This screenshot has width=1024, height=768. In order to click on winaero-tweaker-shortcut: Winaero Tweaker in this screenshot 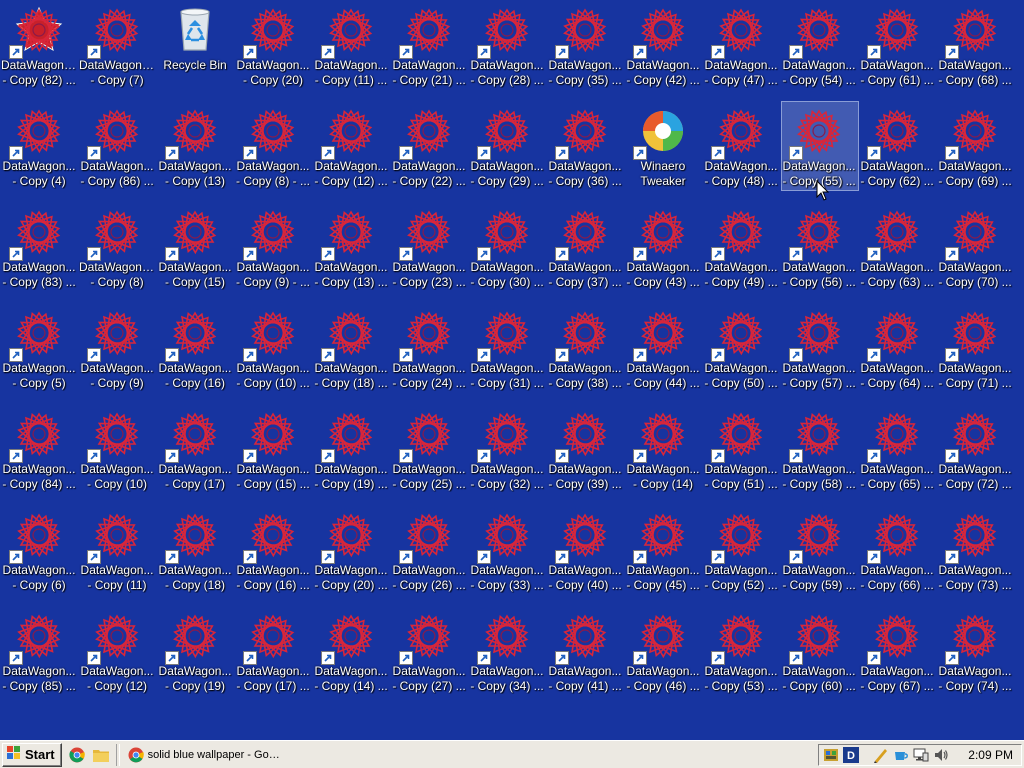, I will do `click(663, 157)`.